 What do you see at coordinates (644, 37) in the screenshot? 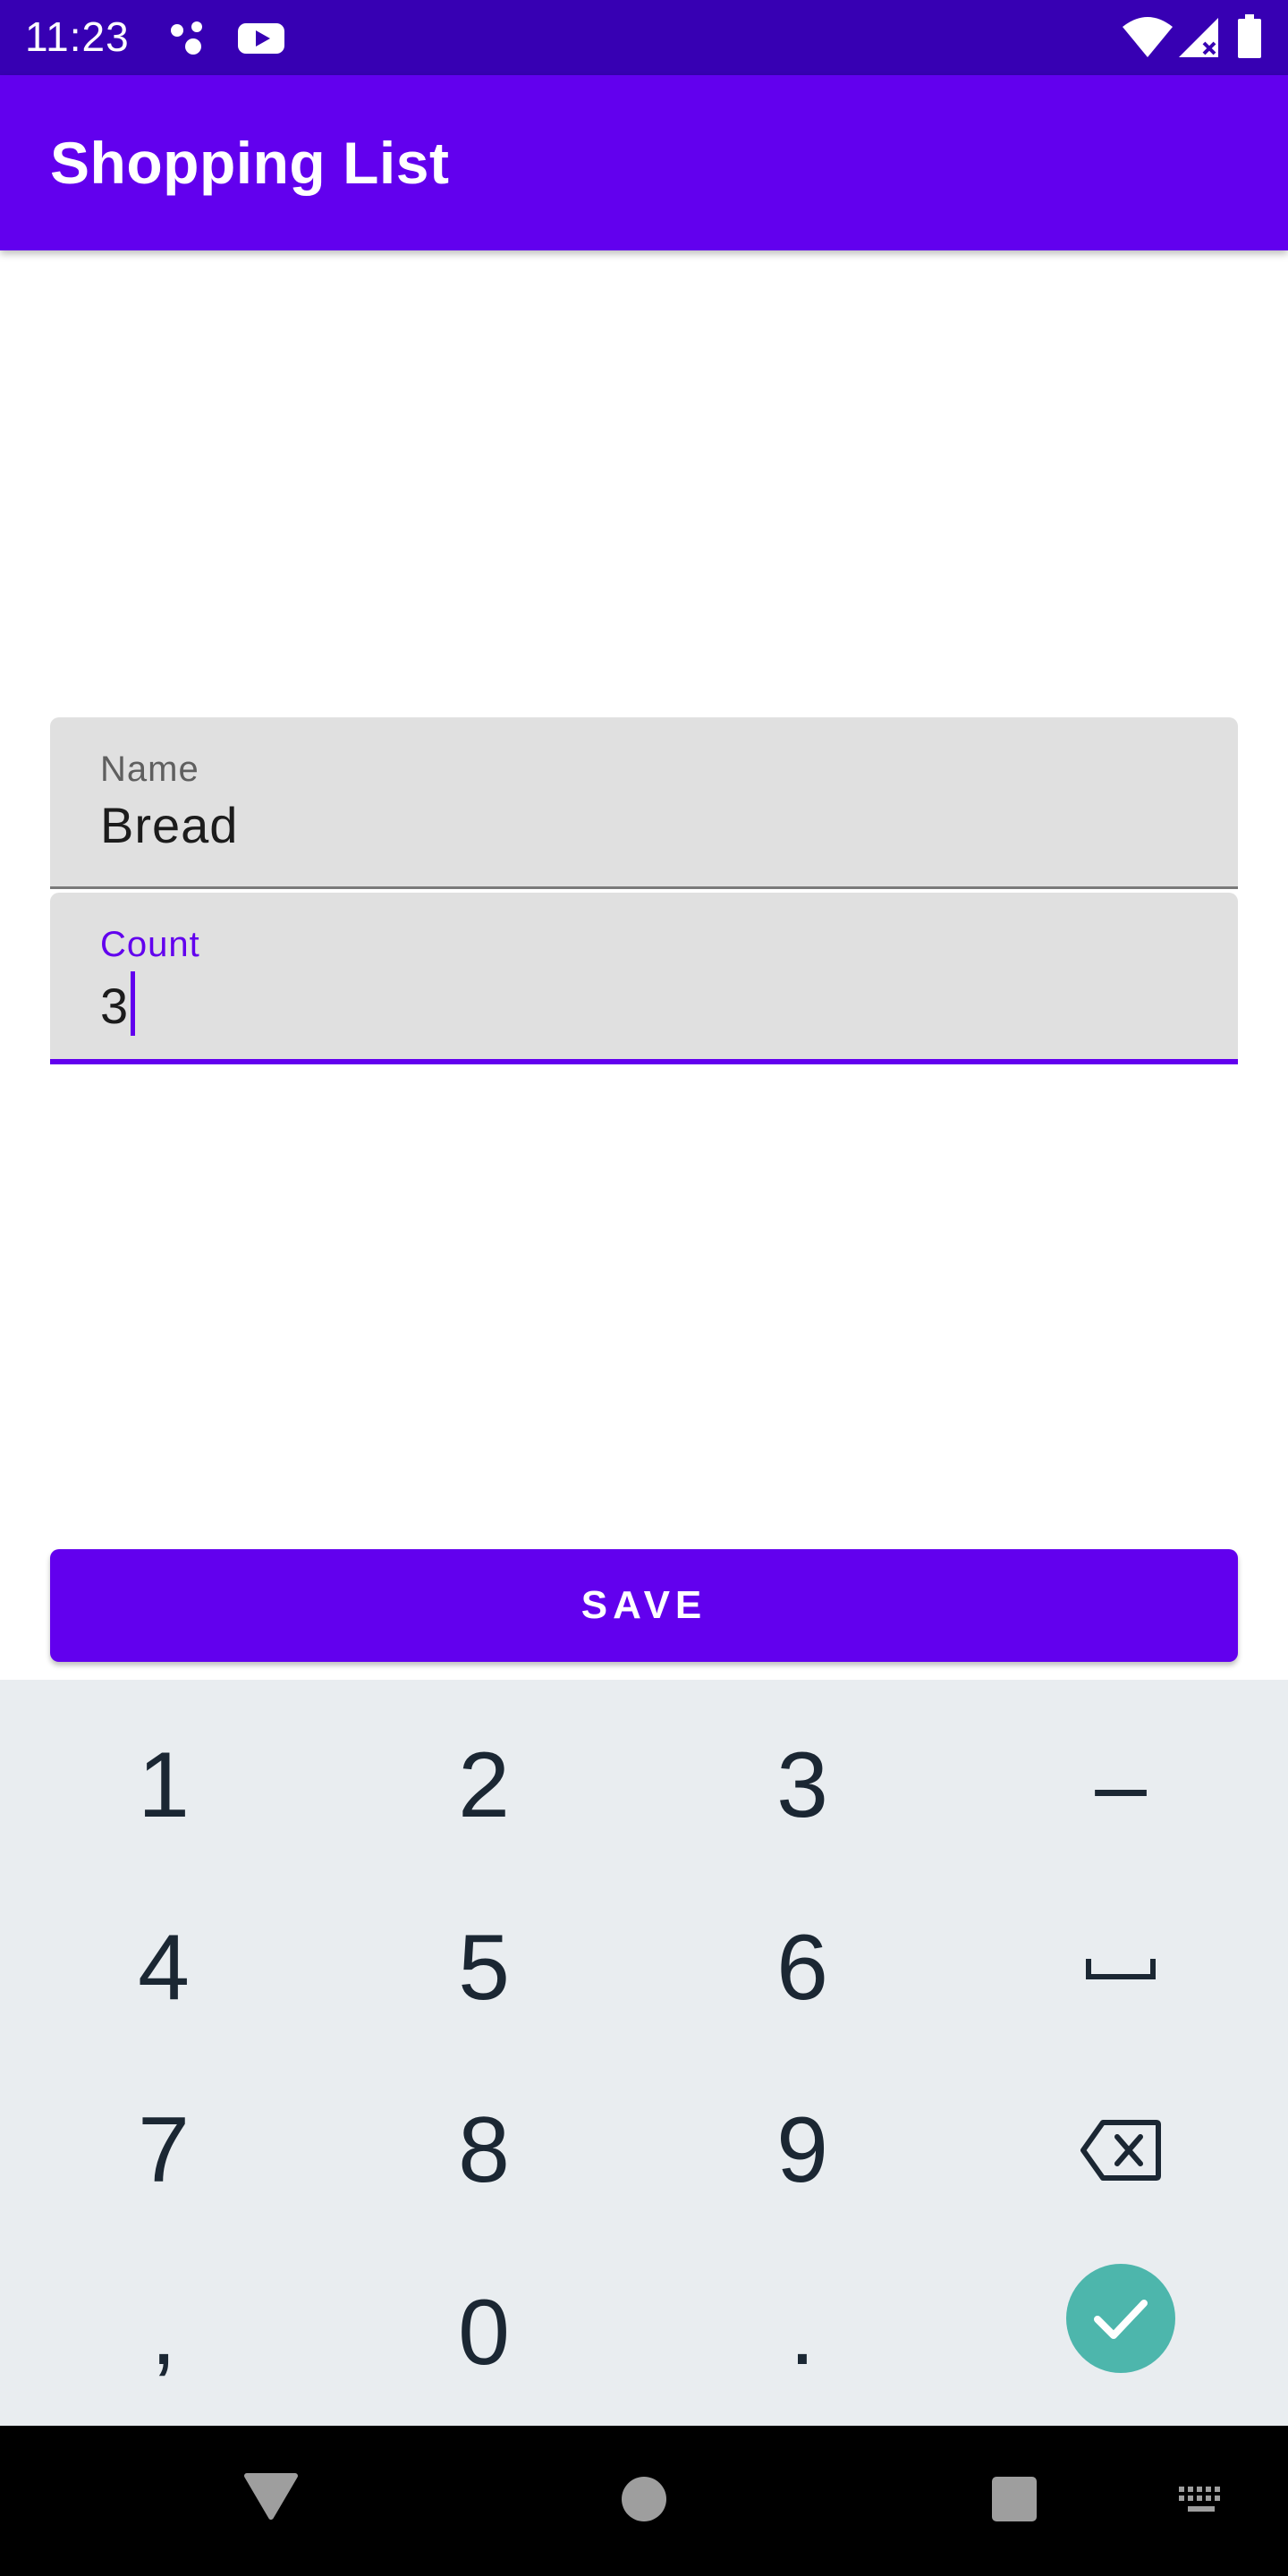
I see `status-bar: 11:23` at bounding box center [644, 37].